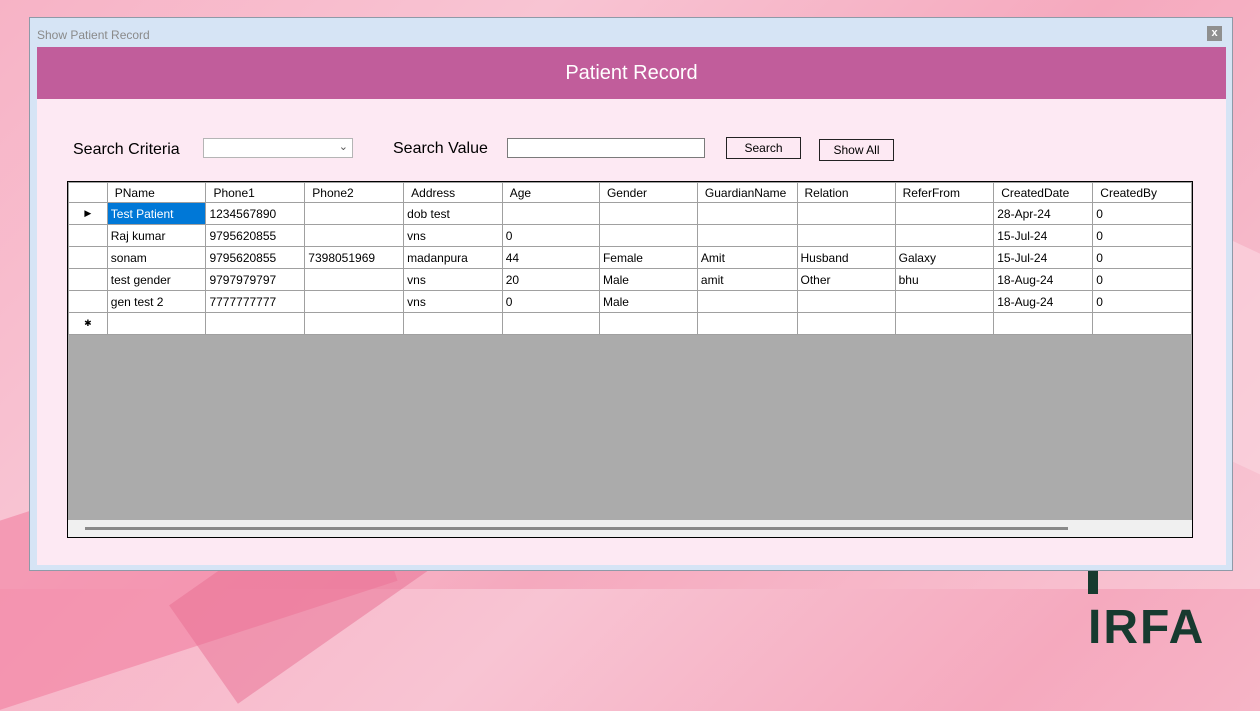 The height and width of the screenshot is (711, 1260). I want to click on table-cell: Amit, so click(747, 257).